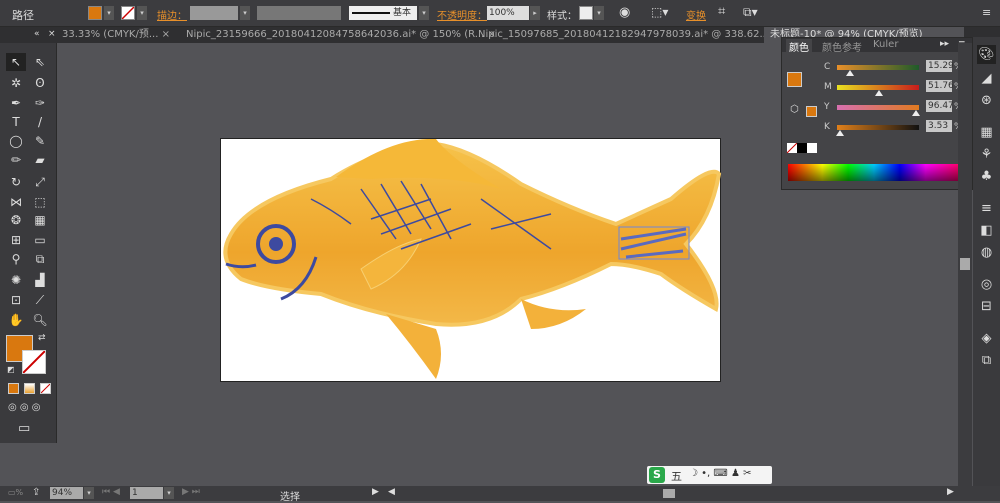  What do you see at coordinates (940, 86) in the screenshot?
I see `magenta-value-input: 51.76` at bounding box center [940, 86].